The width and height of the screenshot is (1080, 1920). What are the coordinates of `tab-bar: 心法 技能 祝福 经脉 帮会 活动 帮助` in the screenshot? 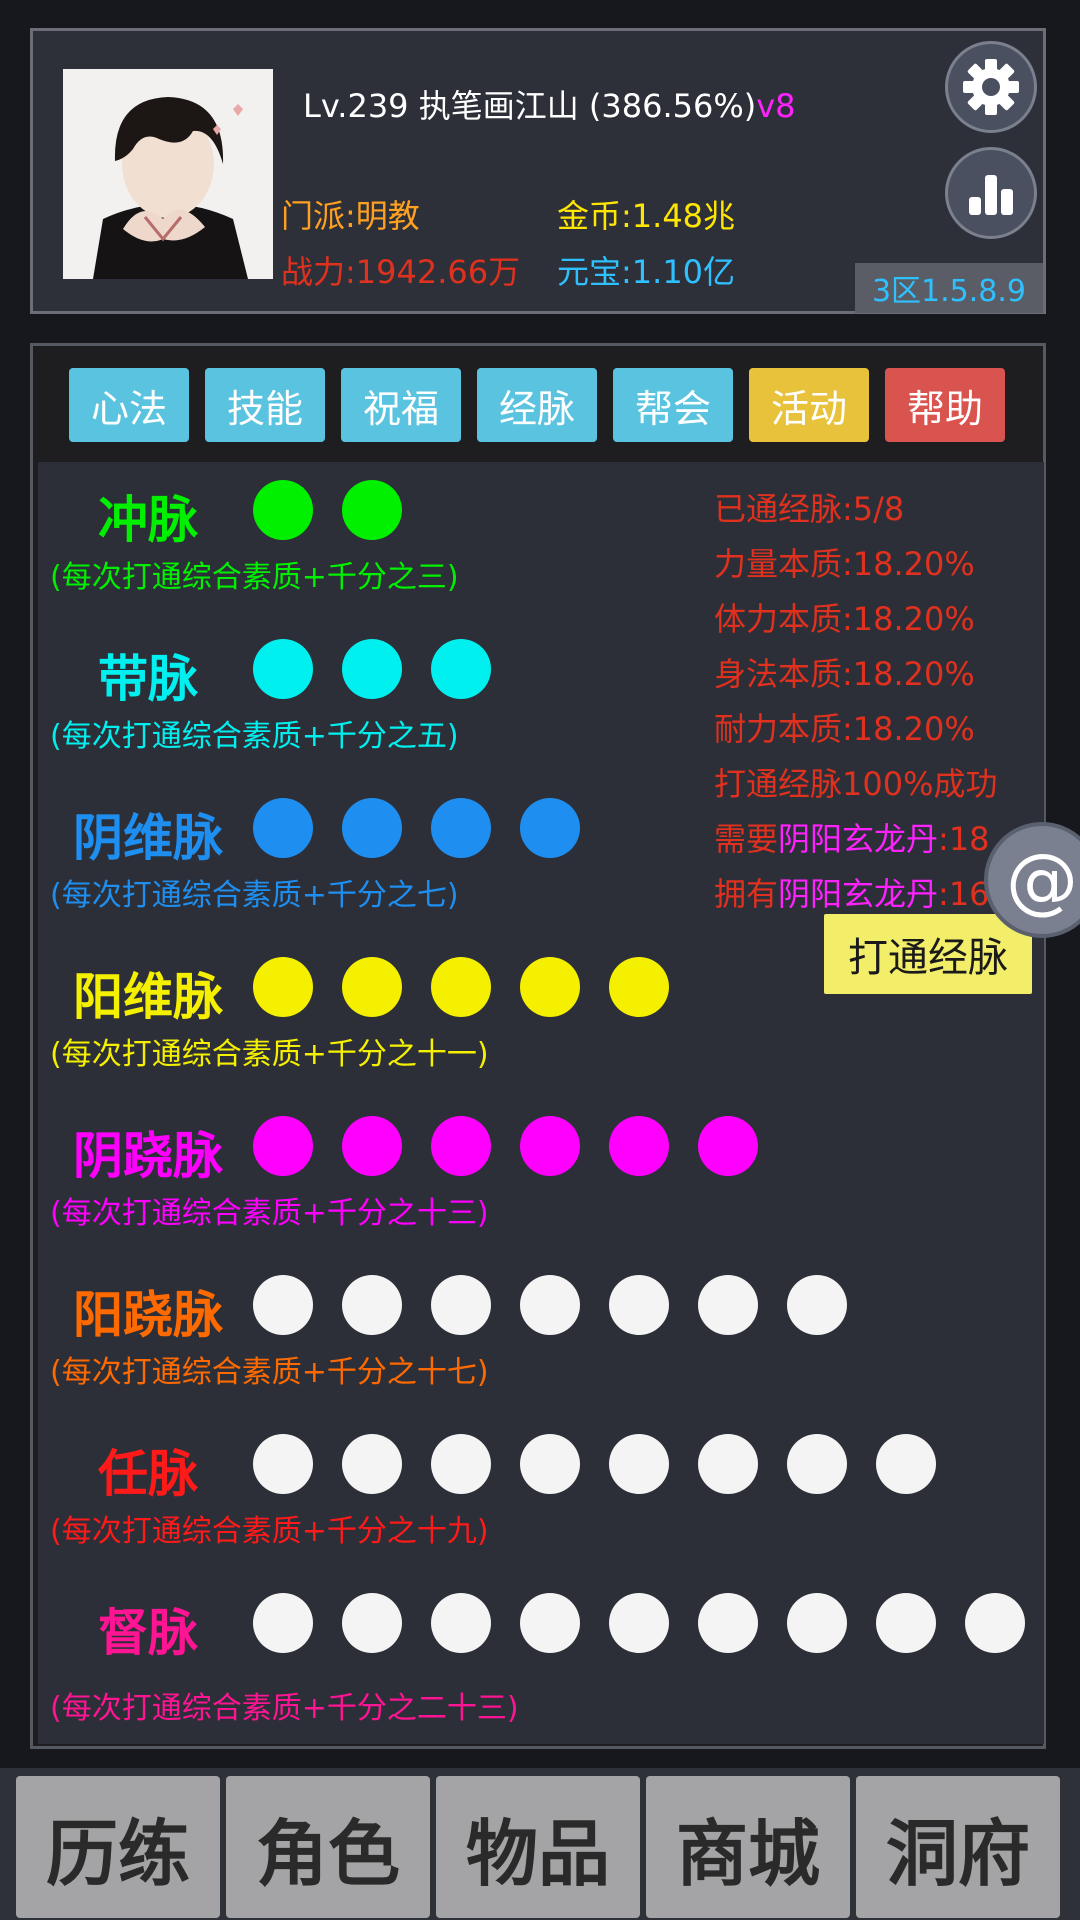 It's located at (537, 405).